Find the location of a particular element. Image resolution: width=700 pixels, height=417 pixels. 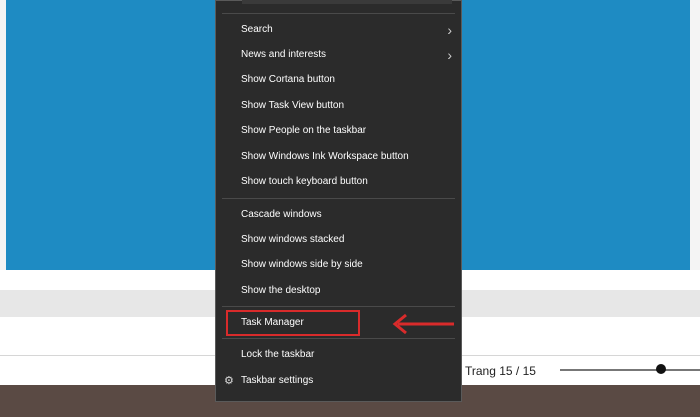

menu-item-show-task-view-button: Show Task View button is located at coordinates (338, 106).